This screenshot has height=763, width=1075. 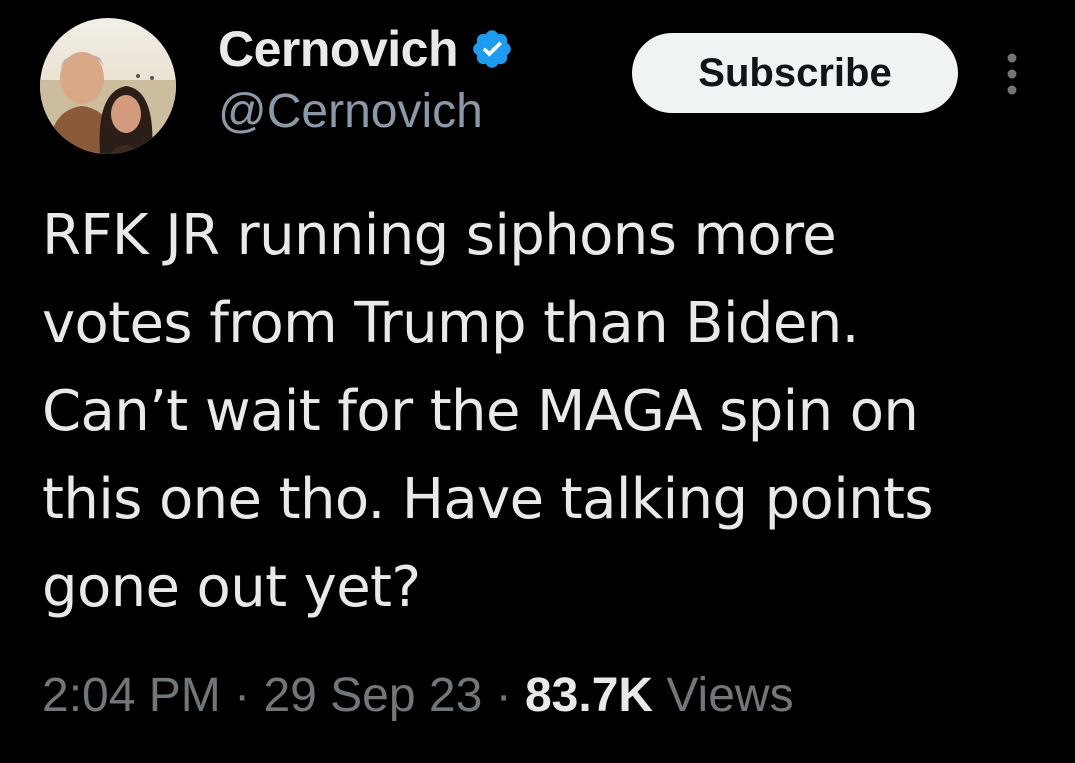 What do you see at coordinates (795, 73) in the screenshot?
I see `subscribe-button: Subscribe` at bounding box center [795, 73].